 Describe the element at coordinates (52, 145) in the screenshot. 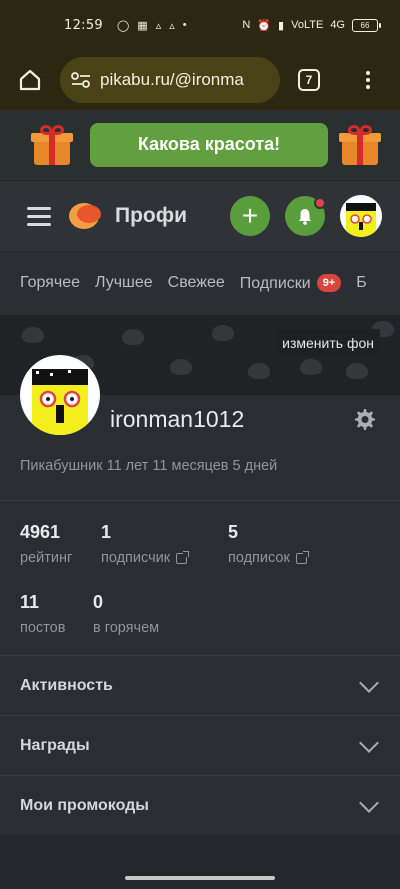

I see `gift-icon` at that location.